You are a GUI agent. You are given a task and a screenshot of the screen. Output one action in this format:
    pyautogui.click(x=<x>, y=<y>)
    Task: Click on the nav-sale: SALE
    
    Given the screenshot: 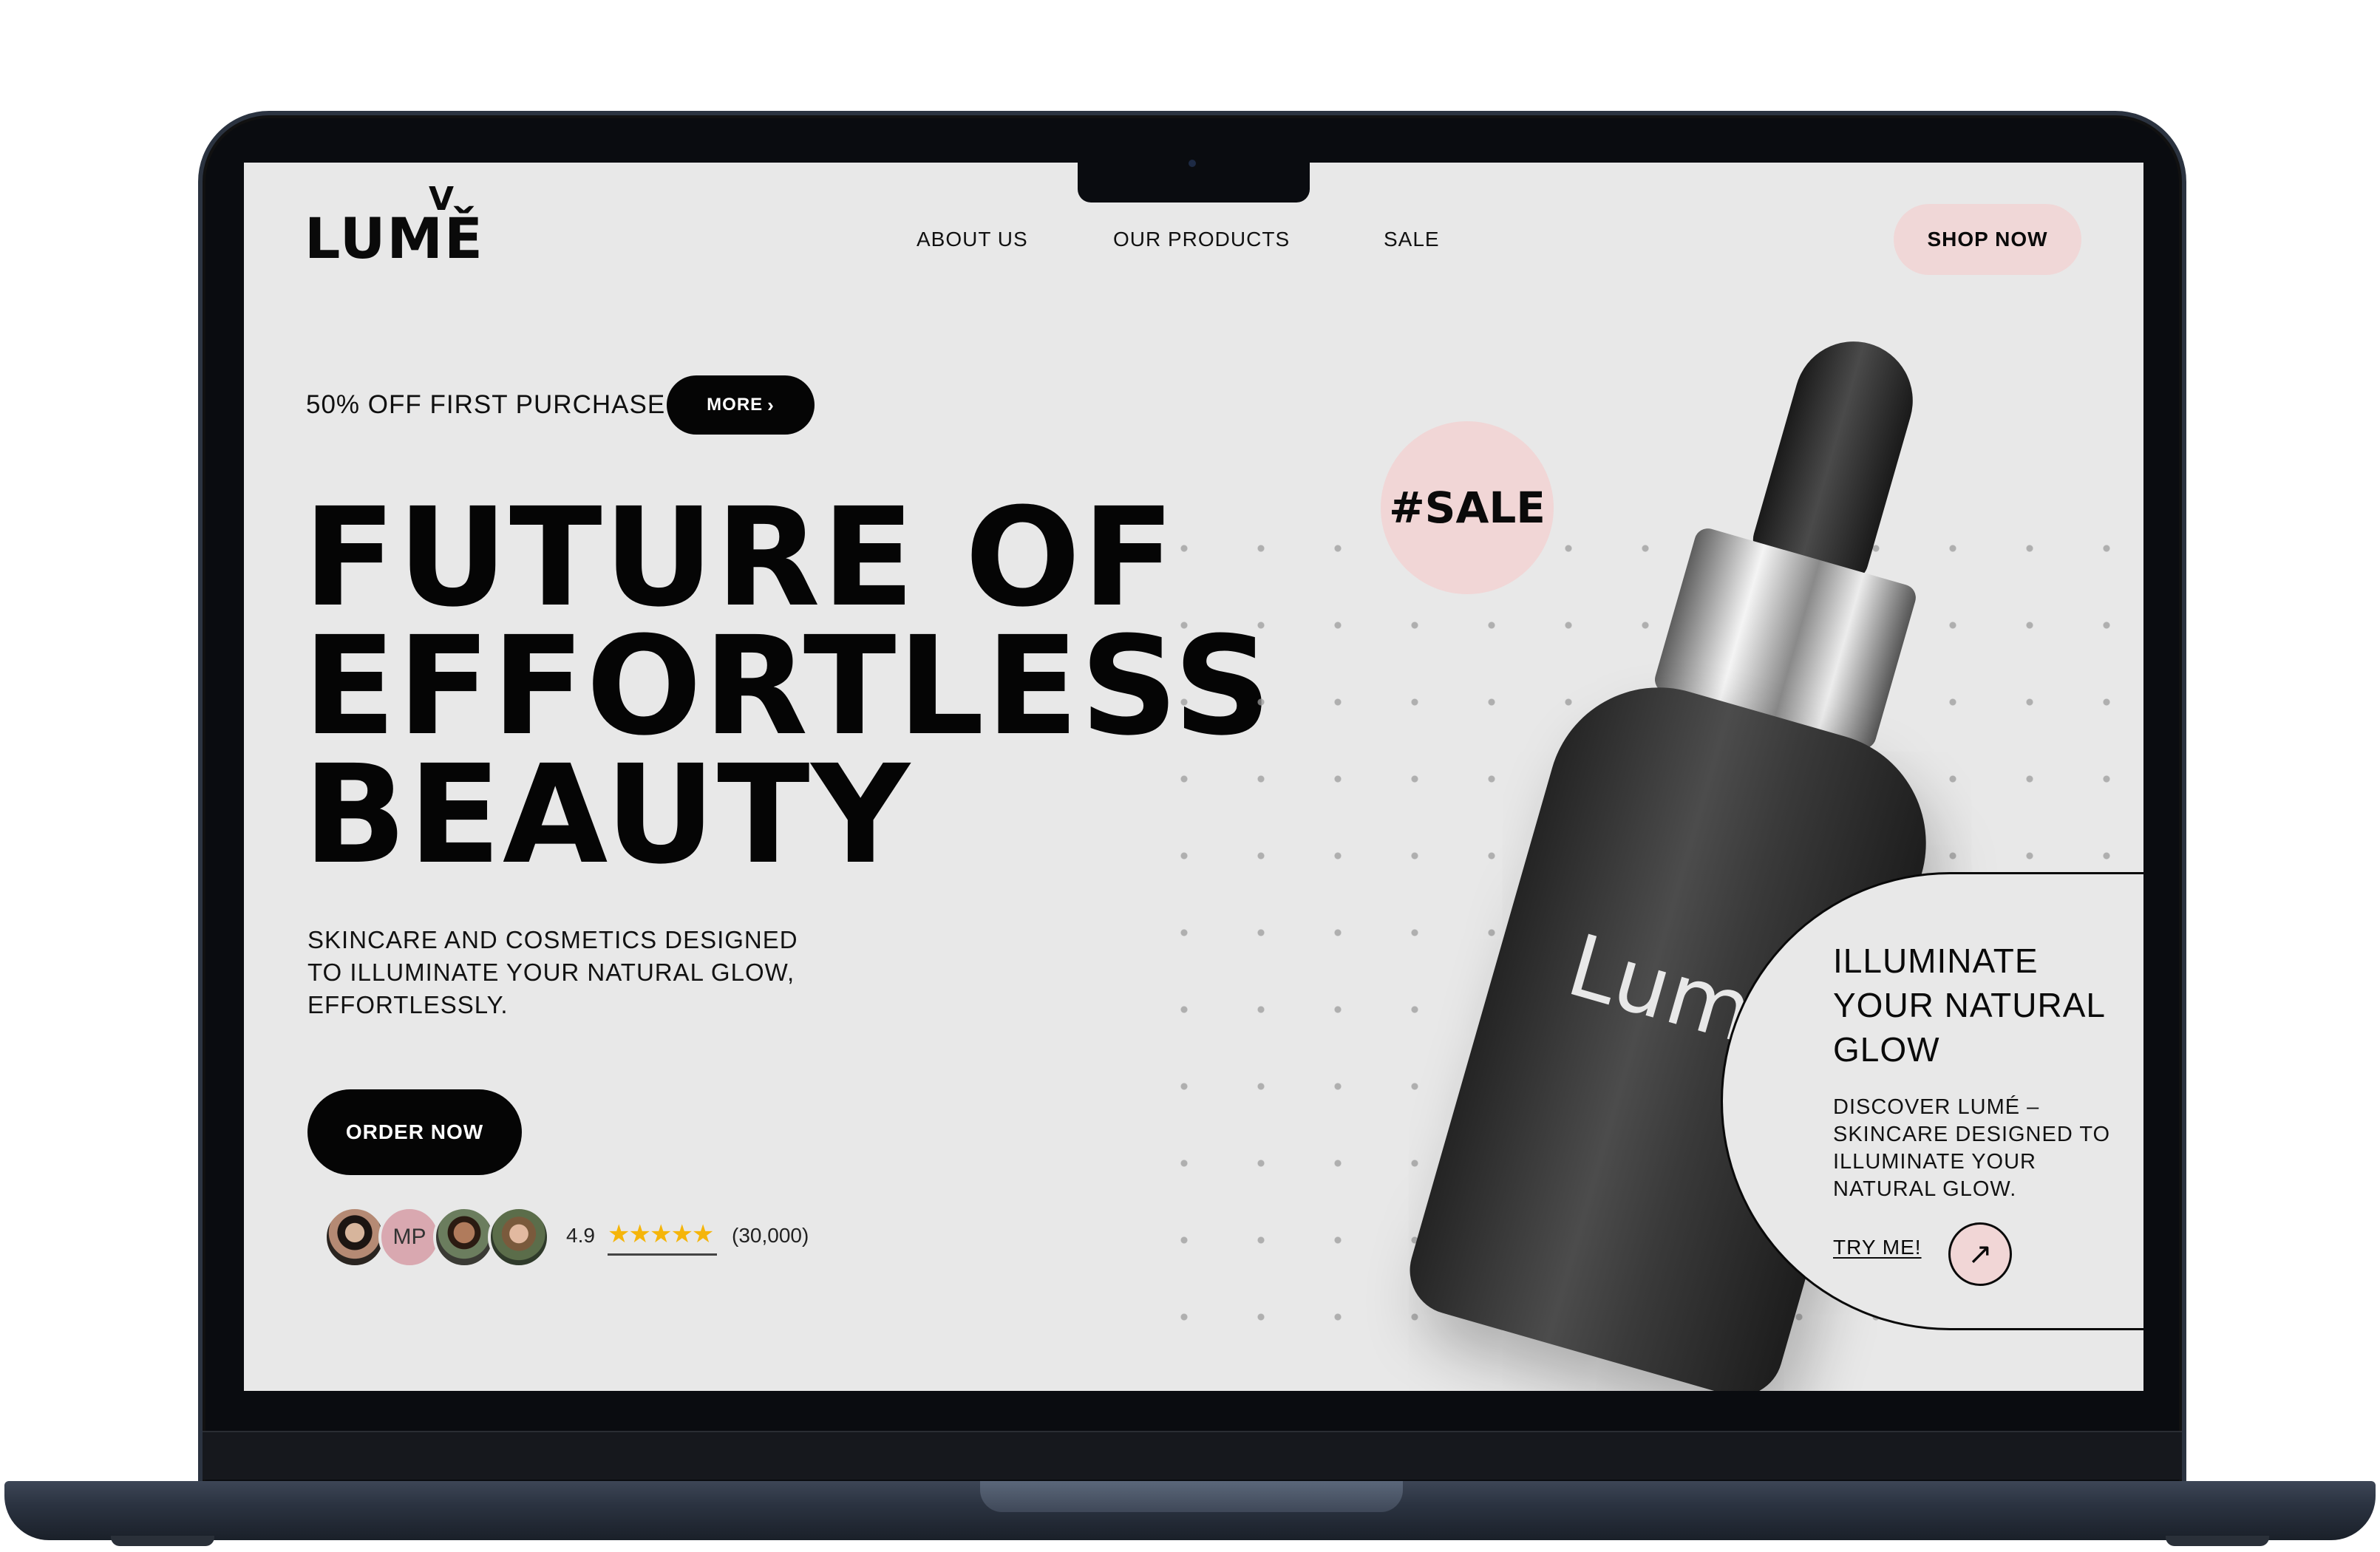 What is the action you would take?
    pyautogui.click(x=1412, y=239)
    